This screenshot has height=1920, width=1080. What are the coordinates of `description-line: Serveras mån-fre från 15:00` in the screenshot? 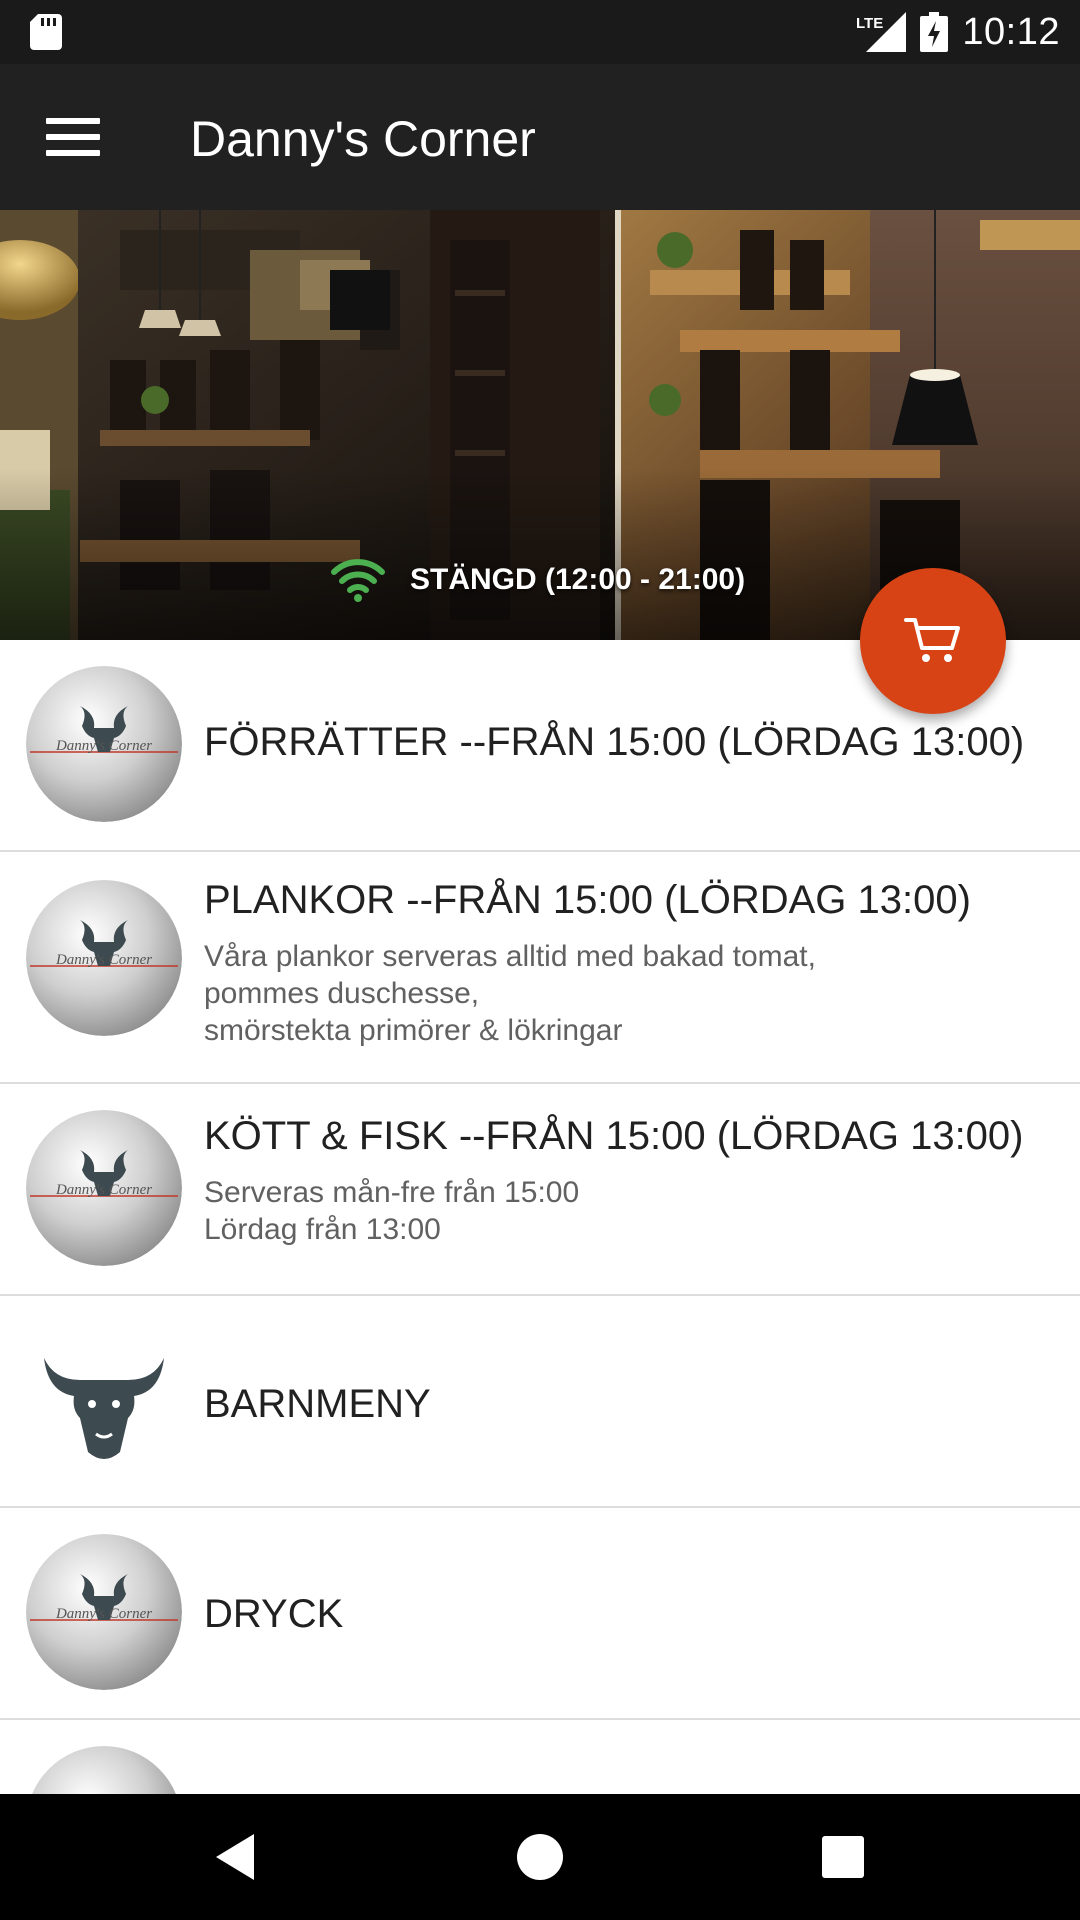 It's located at (392, 1192).